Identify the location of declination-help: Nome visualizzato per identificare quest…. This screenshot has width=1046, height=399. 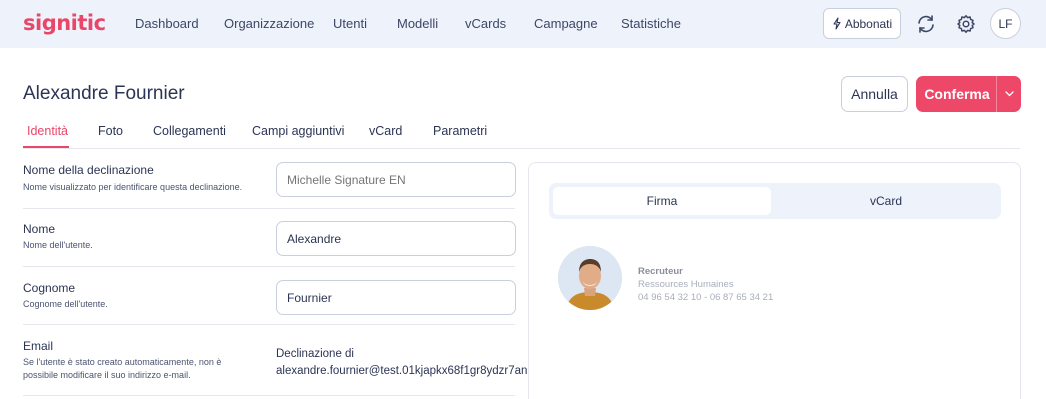
(133, 187).